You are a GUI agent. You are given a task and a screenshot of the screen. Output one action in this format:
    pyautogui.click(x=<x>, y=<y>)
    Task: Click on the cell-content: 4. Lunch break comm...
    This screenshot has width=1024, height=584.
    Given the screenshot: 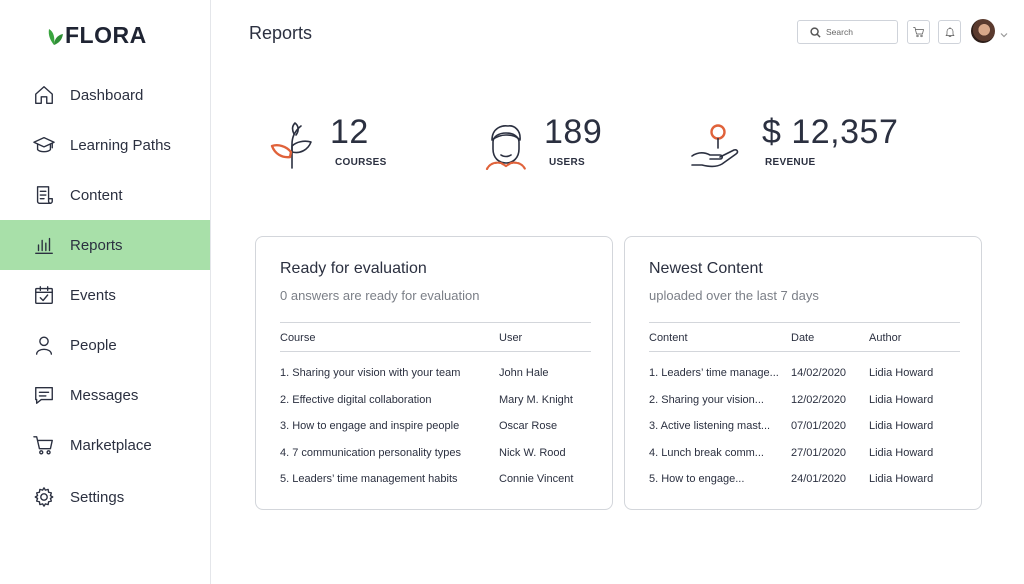 What is the action you would take?
    pyautogui.click(x=706, y=452)
    